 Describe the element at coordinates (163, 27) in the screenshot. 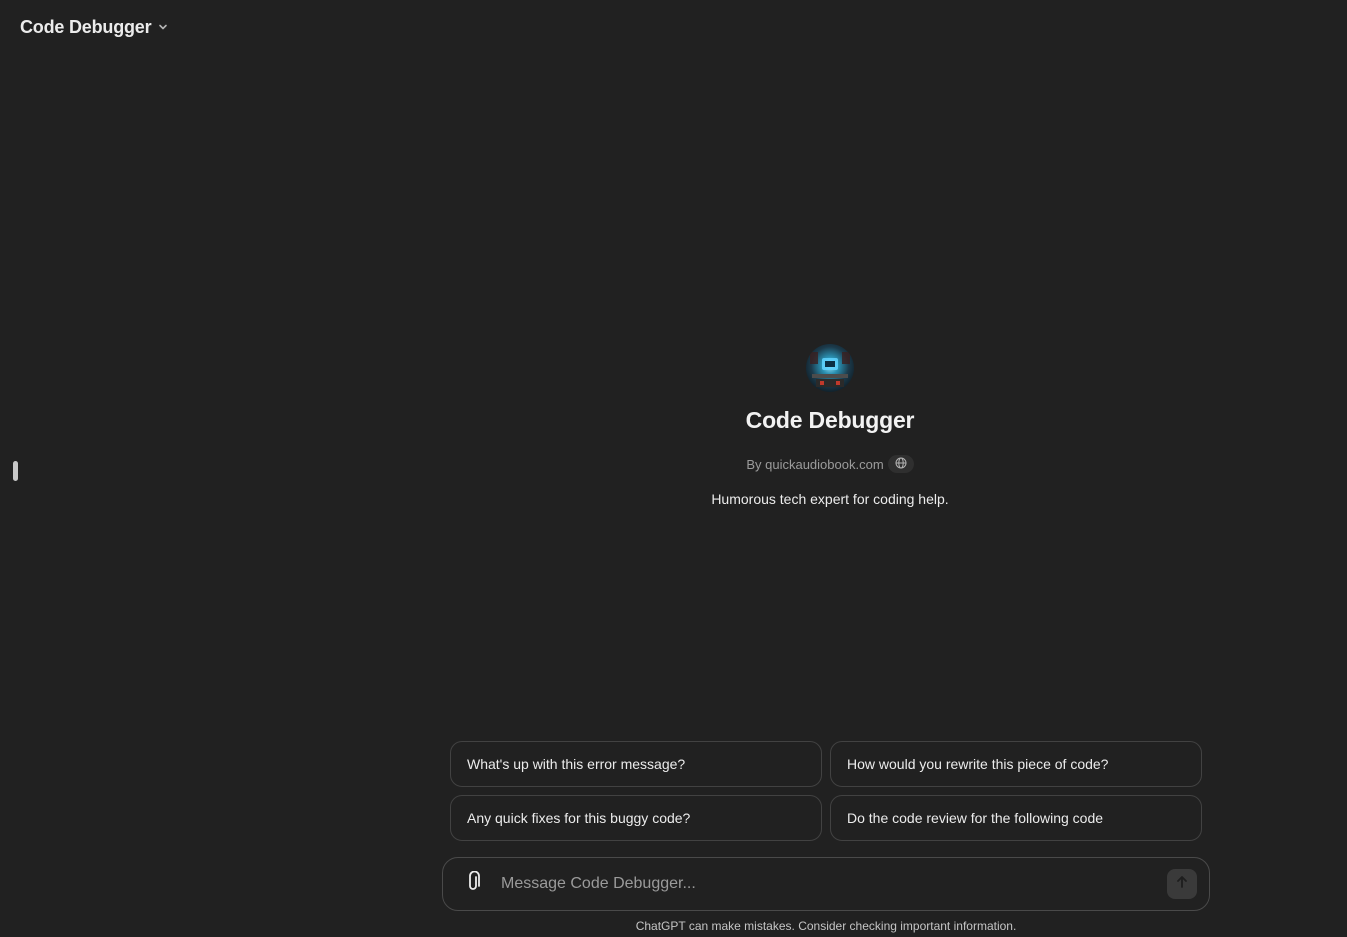

I see `chevron-down-icon` at that location.